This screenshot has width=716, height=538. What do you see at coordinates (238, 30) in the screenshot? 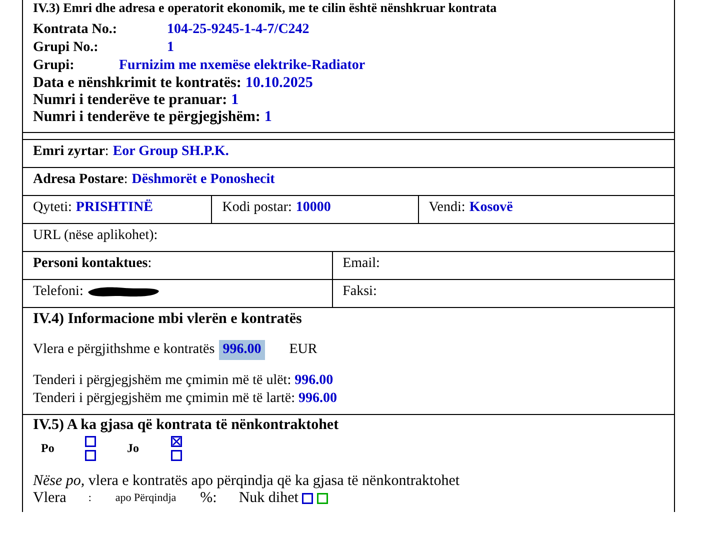
I see `field-value: 104-25-9245-1-4-7/C242` at bounding box center [238, 30].